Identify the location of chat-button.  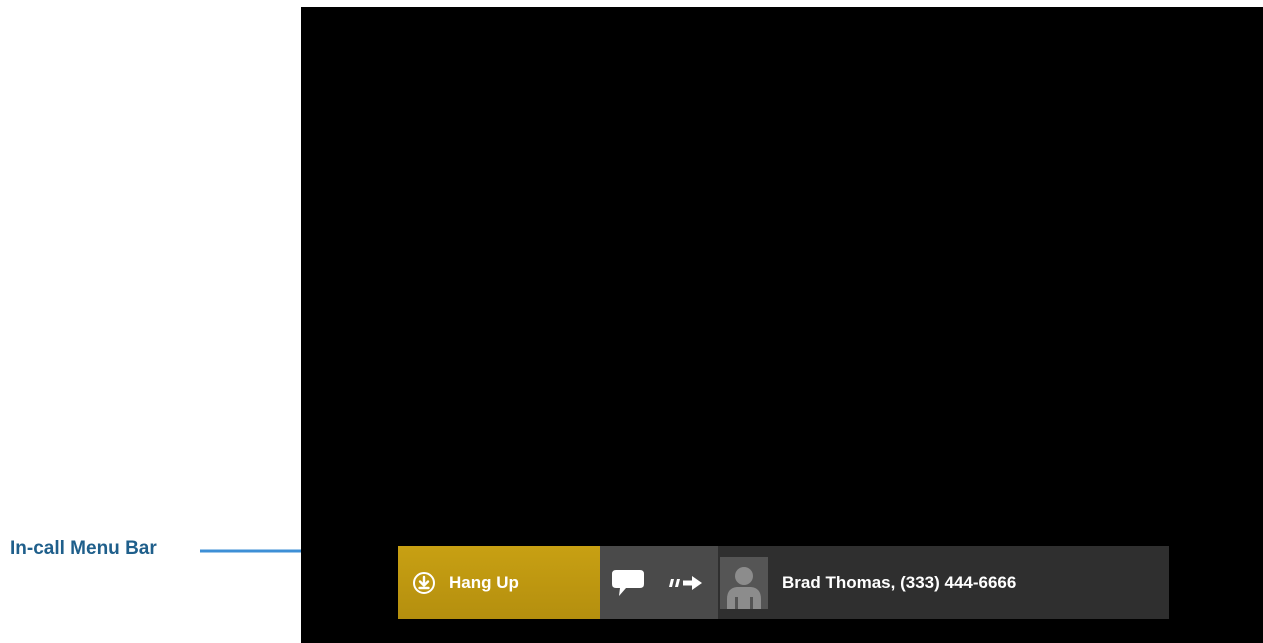
(628, 583).